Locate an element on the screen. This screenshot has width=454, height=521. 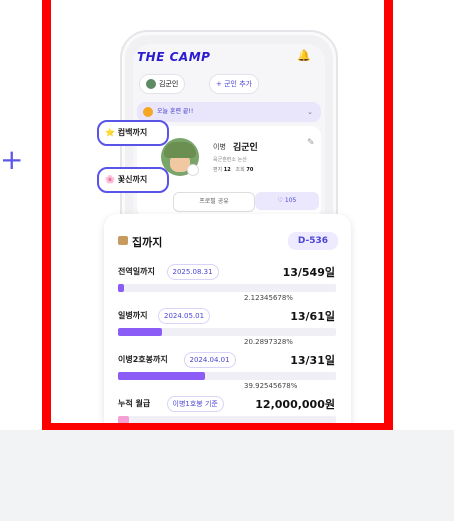
like-button: ♡ 105 is located at coordinates (287, 201).